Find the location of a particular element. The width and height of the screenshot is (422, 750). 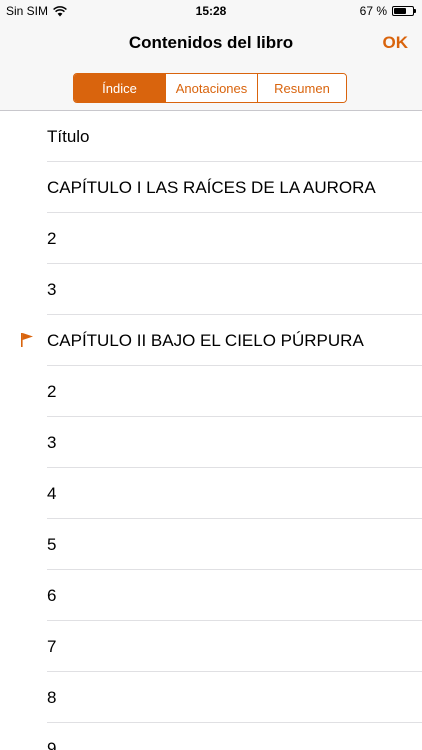

toc-item-label: CAPÍTULO II BAJO EL CIELO PÚRPURA is located at coordinates (205, 340).